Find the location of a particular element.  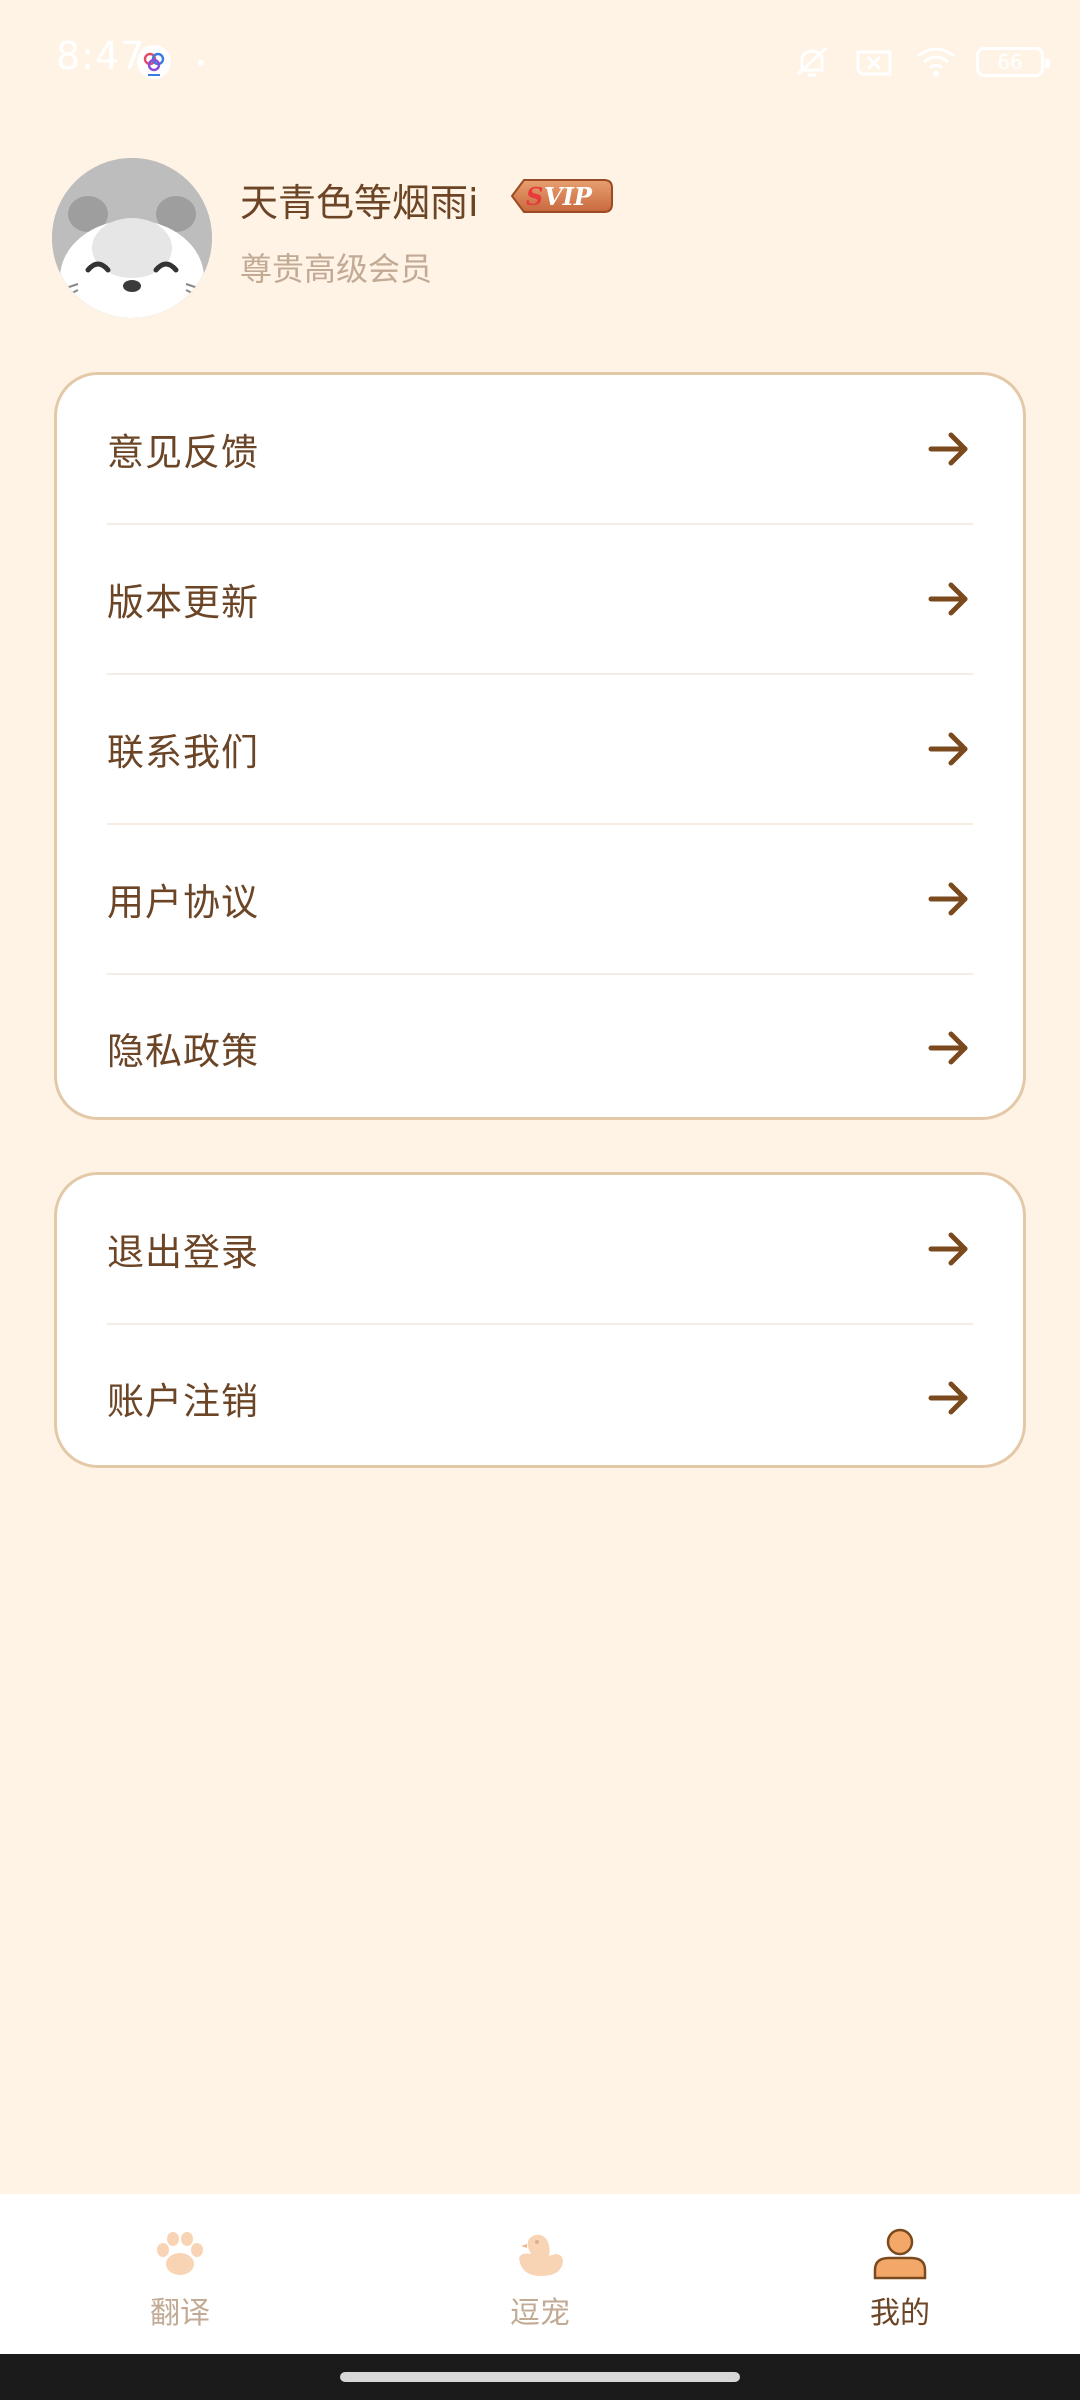

nav-label: 翻译 is located at coordinates (180, 2313).